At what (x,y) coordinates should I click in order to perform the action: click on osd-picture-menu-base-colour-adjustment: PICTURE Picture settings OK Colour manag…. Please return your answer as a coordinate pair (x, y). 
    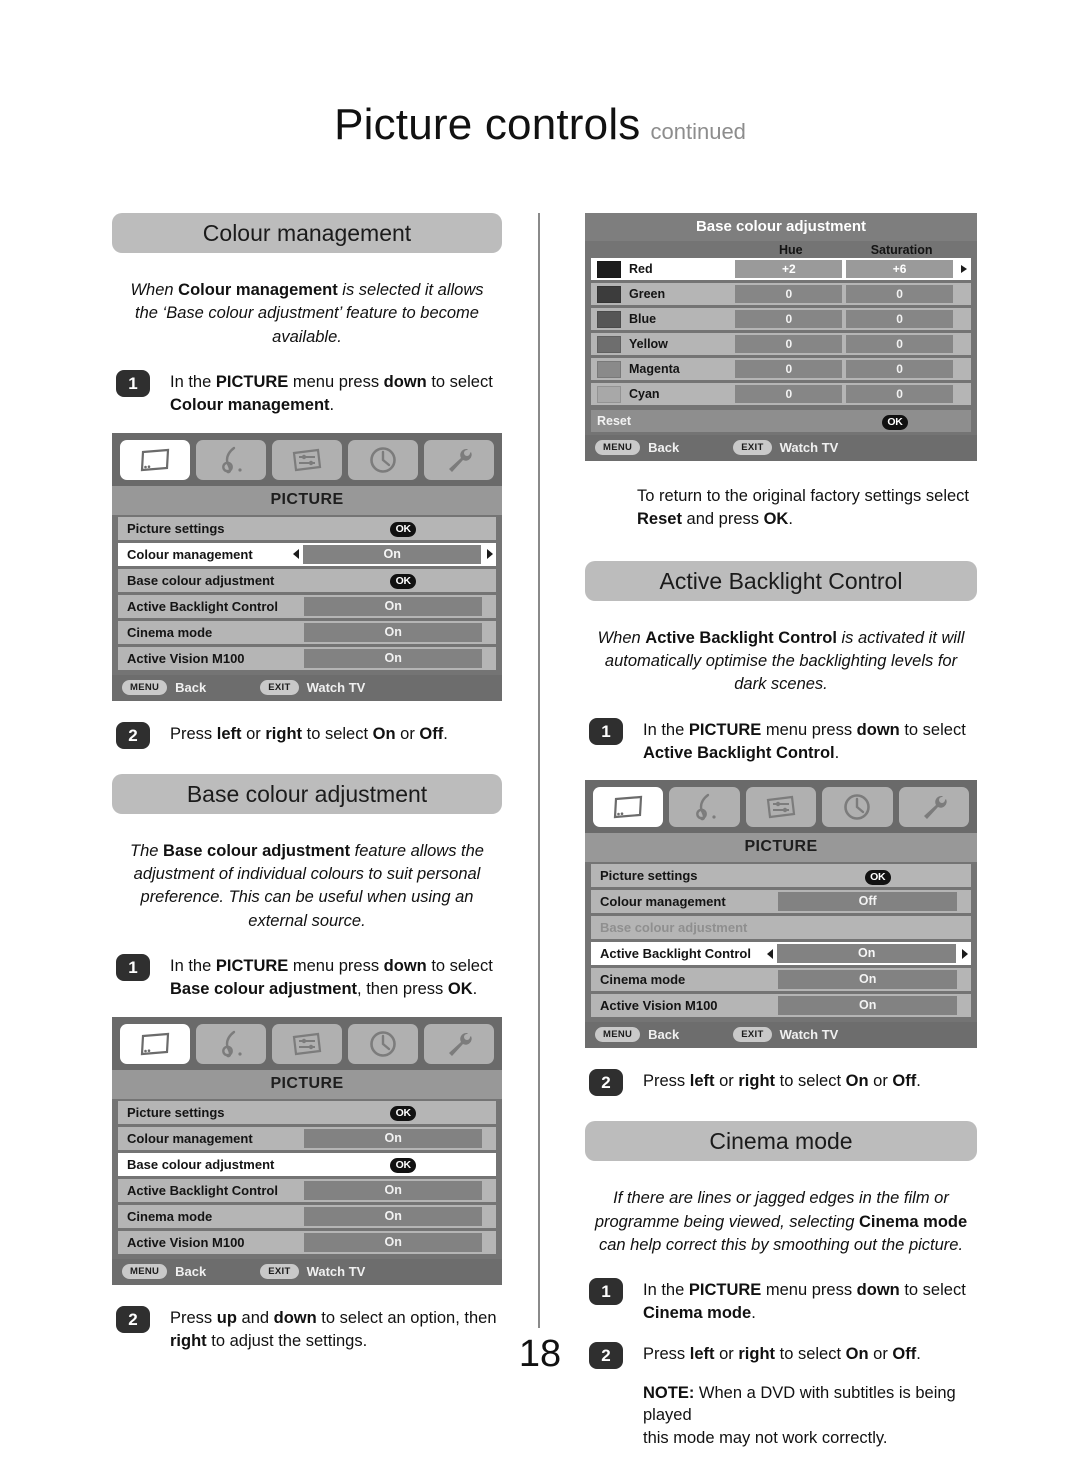
    Looking at the image, I should click on (307, 1150).